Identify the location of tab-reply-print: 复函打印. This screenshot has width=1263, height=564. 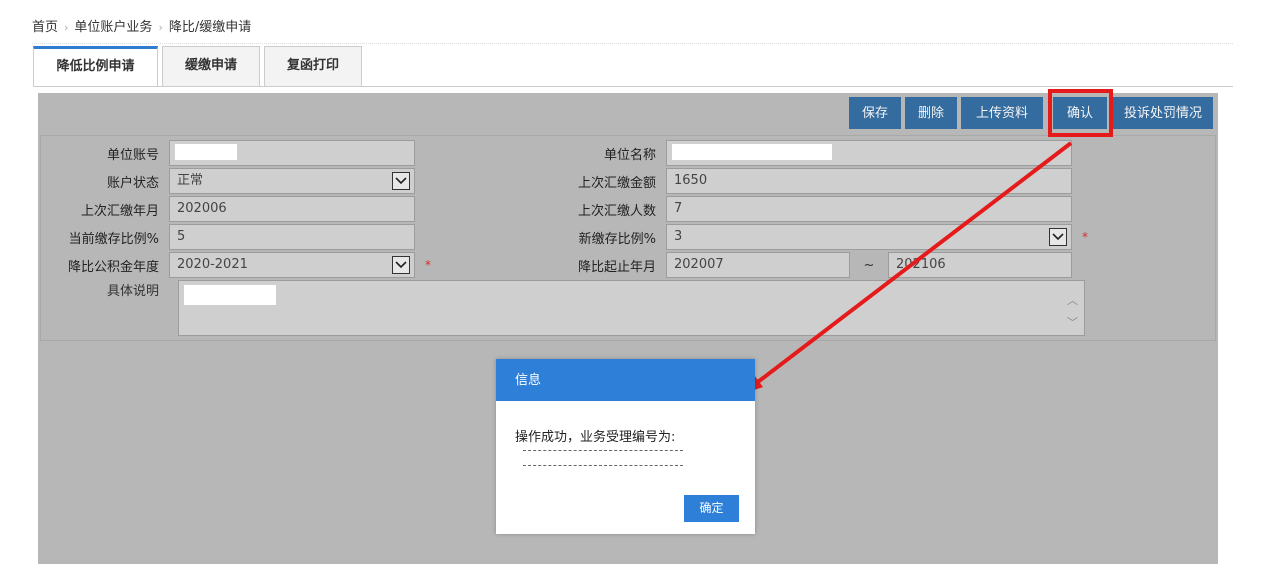
(313, 66).